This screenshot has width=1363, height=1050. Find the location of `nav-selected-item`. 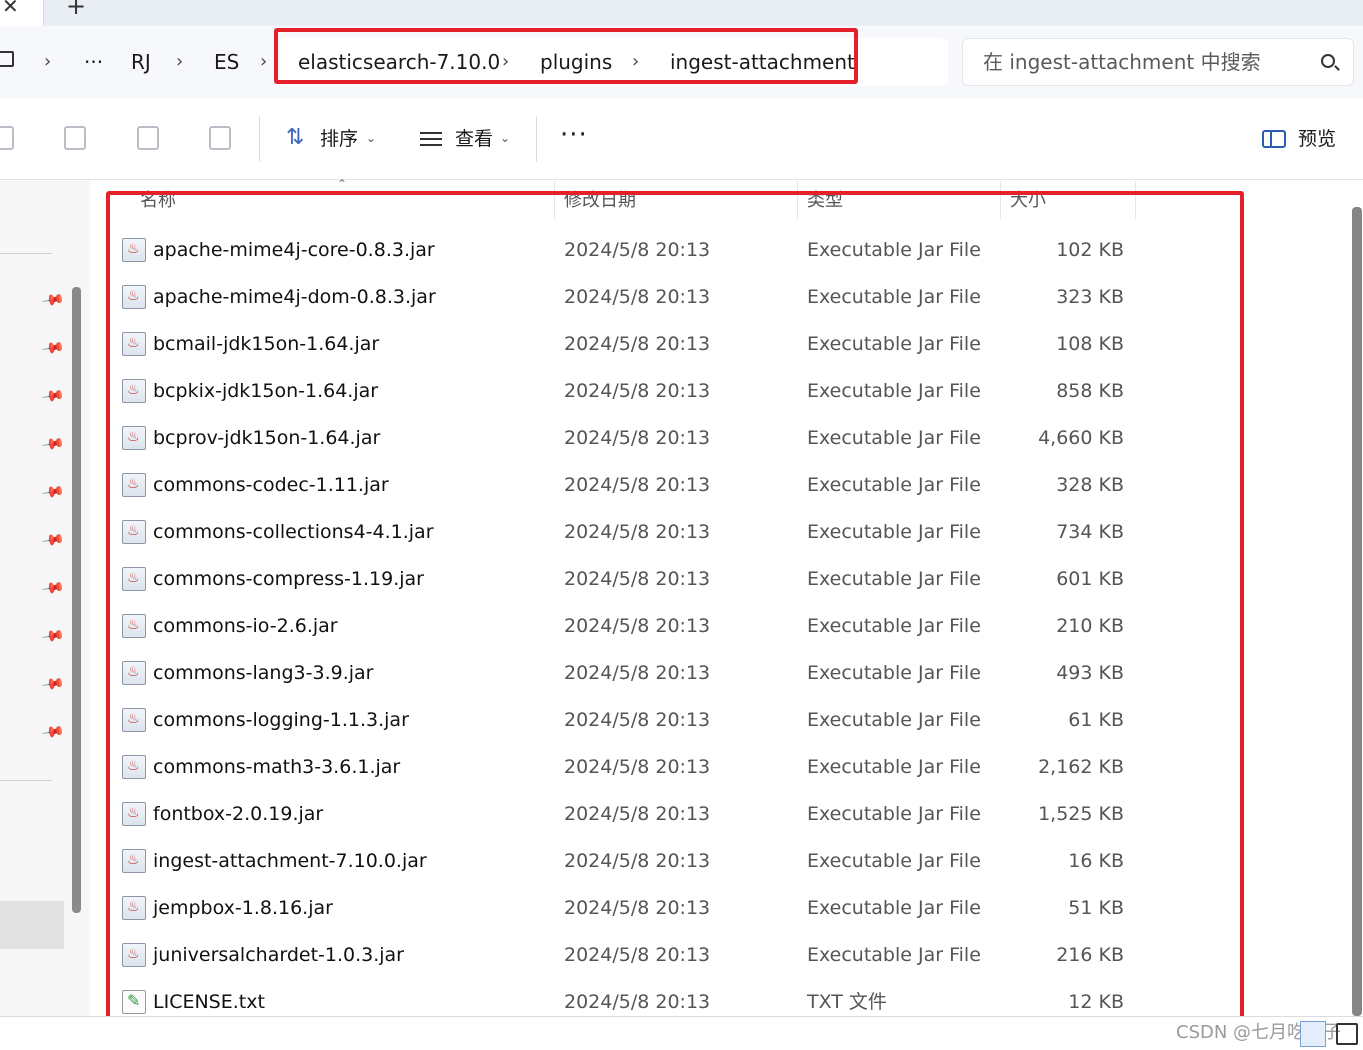

nav-selected-item is located at coordinates (32, 925).